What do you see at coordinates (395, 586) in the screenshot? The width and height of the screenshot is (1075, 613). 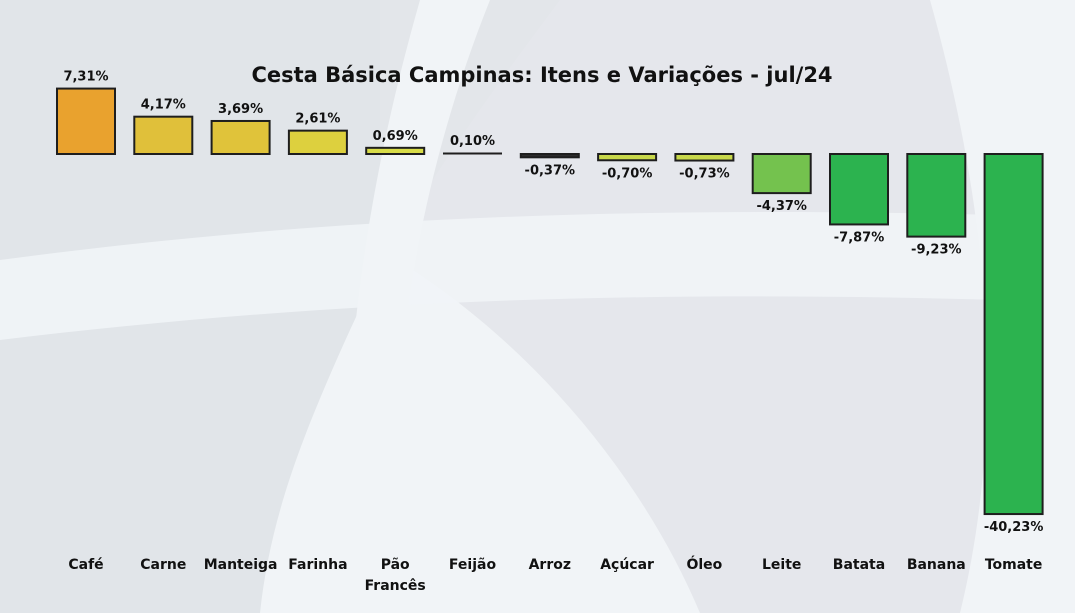 I see `x-tick-label: Francês` at bounding box center [395, 586].